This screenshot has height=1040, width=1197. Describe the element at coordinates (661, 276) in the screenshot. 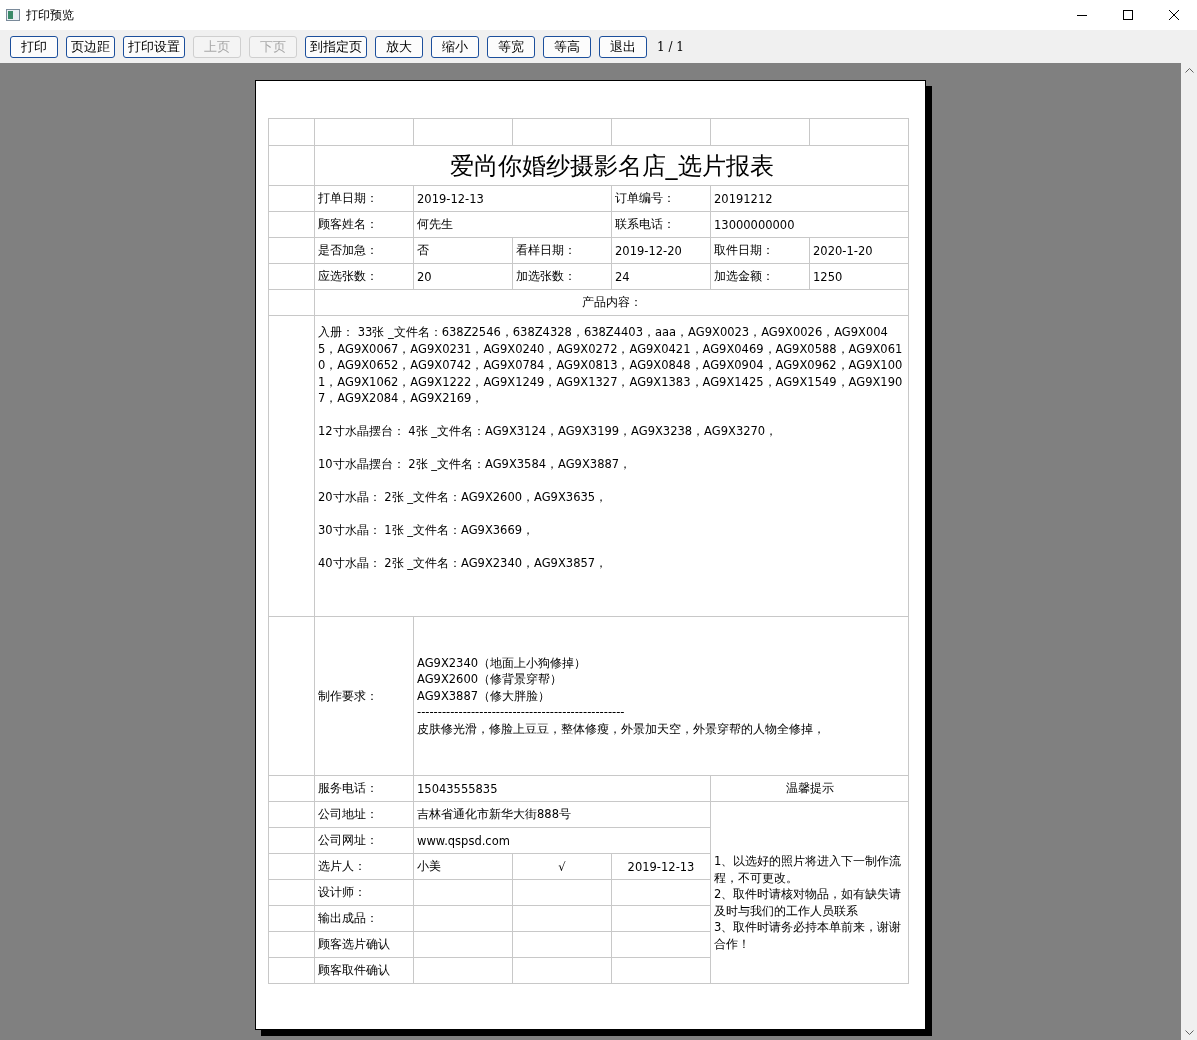

I see `table-cell: 24` at that location.